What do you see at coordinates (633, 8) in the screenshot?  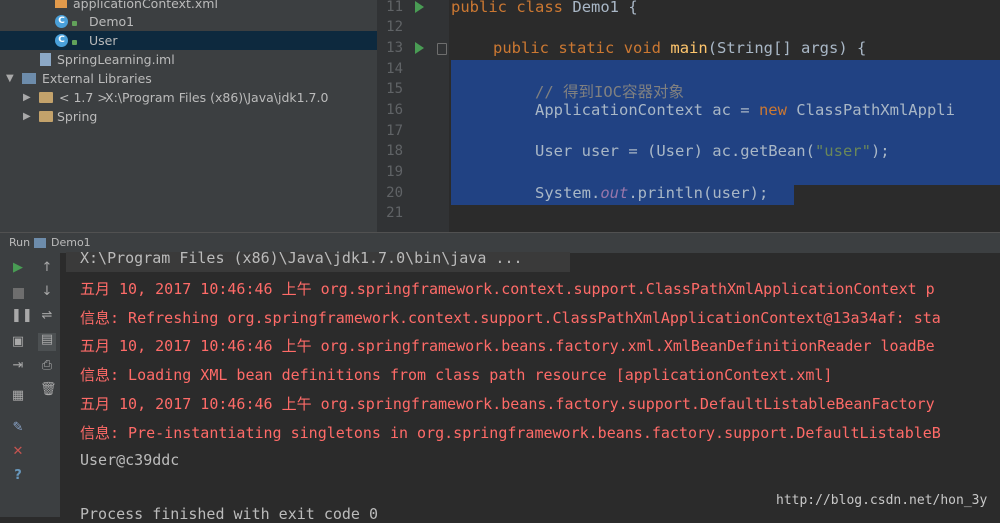 I see `brace: {` at bounding box center [633, 8].